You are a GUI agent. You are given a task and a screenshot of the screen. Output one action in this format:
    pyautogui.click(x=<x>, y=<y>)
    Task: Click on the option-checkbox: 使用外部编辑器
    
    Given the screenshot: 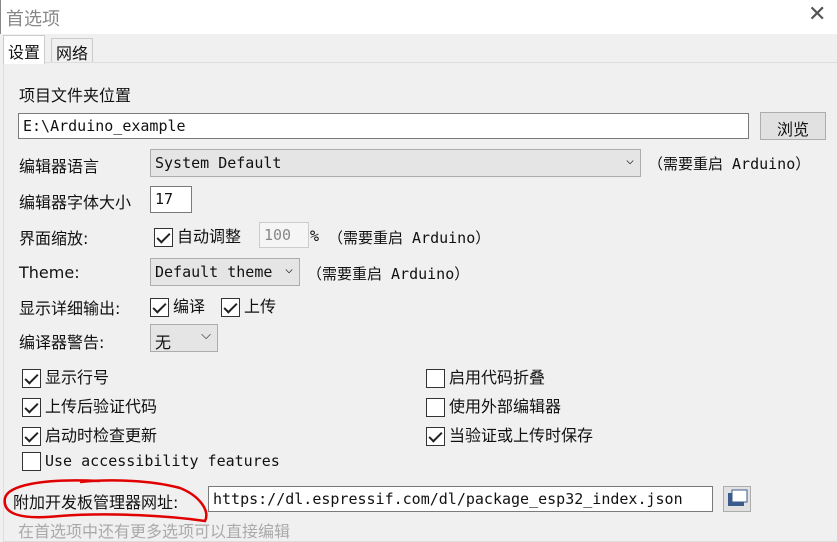 What is the action you would take?
    pyautogui.click(x=493, y=405)
    